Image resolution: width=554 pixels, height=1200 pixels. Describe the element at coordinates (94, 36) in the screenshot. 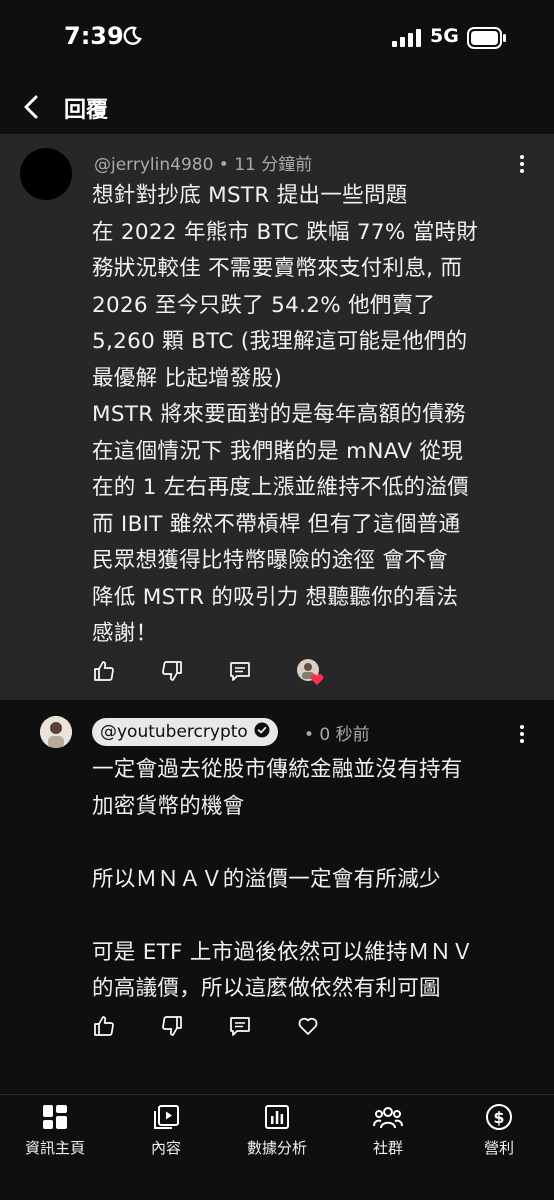

I see `status-time: 7:39` at that location.